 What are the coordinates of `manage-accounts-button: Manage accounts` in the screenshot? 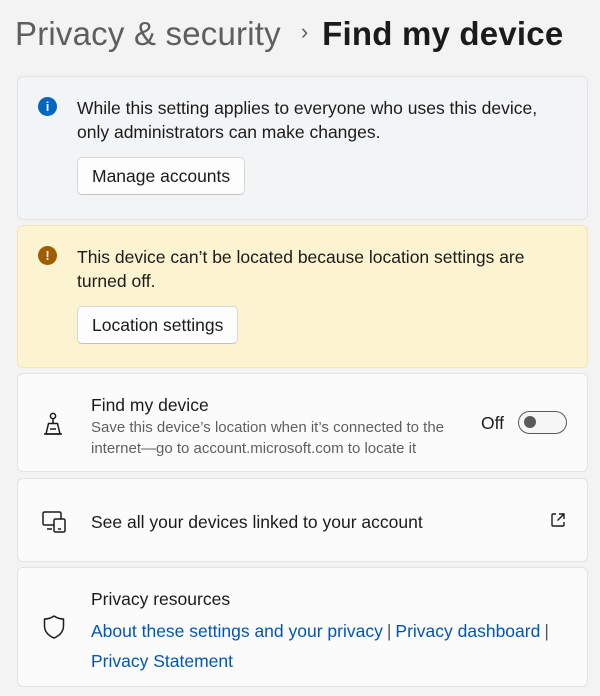 It's located at (161, 176).